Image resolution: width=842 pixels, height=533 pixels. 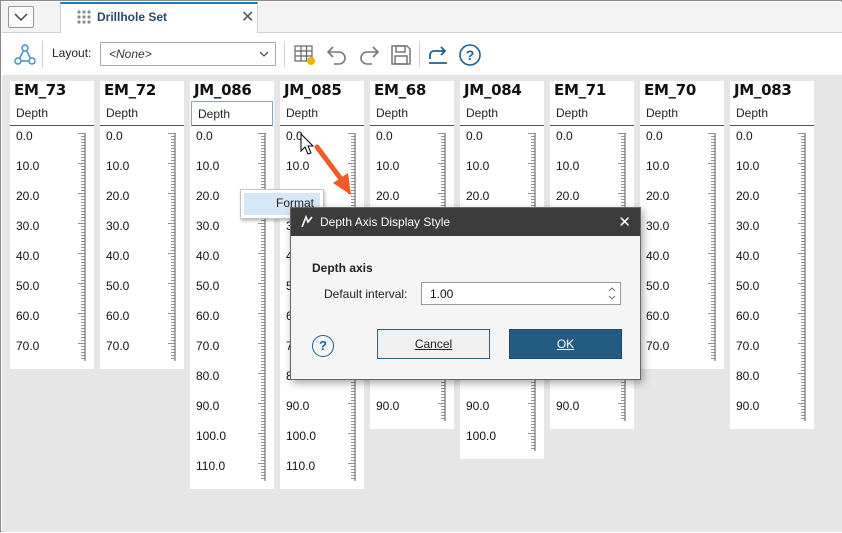 I want to click on cancel-button-label: Cancel, so click(x=433, y=344).